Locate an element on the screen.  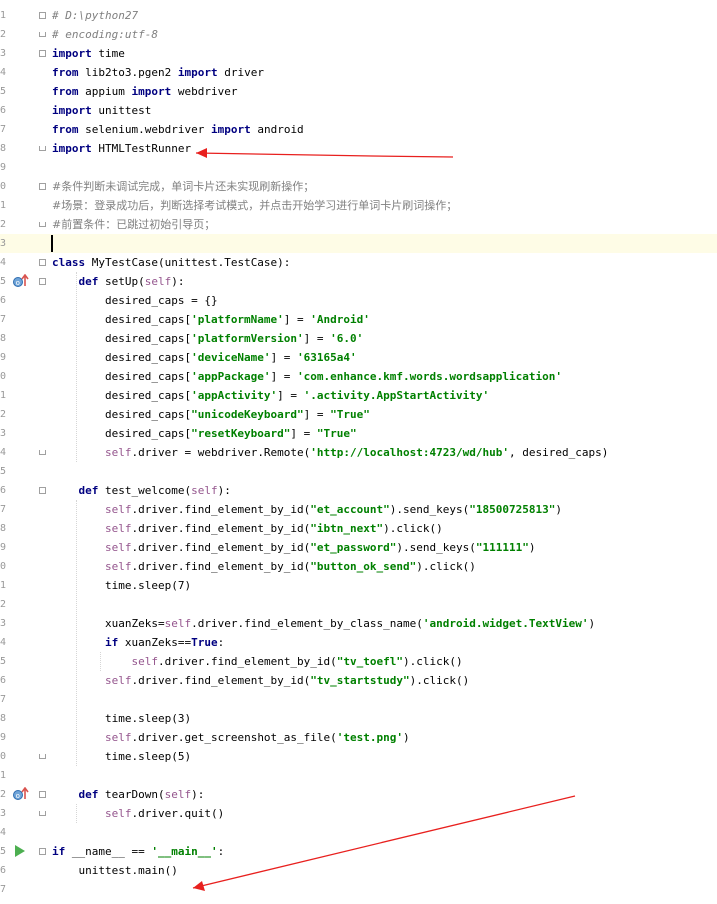
code-token: "ibtn_next" is located at coordinates (347, 528).